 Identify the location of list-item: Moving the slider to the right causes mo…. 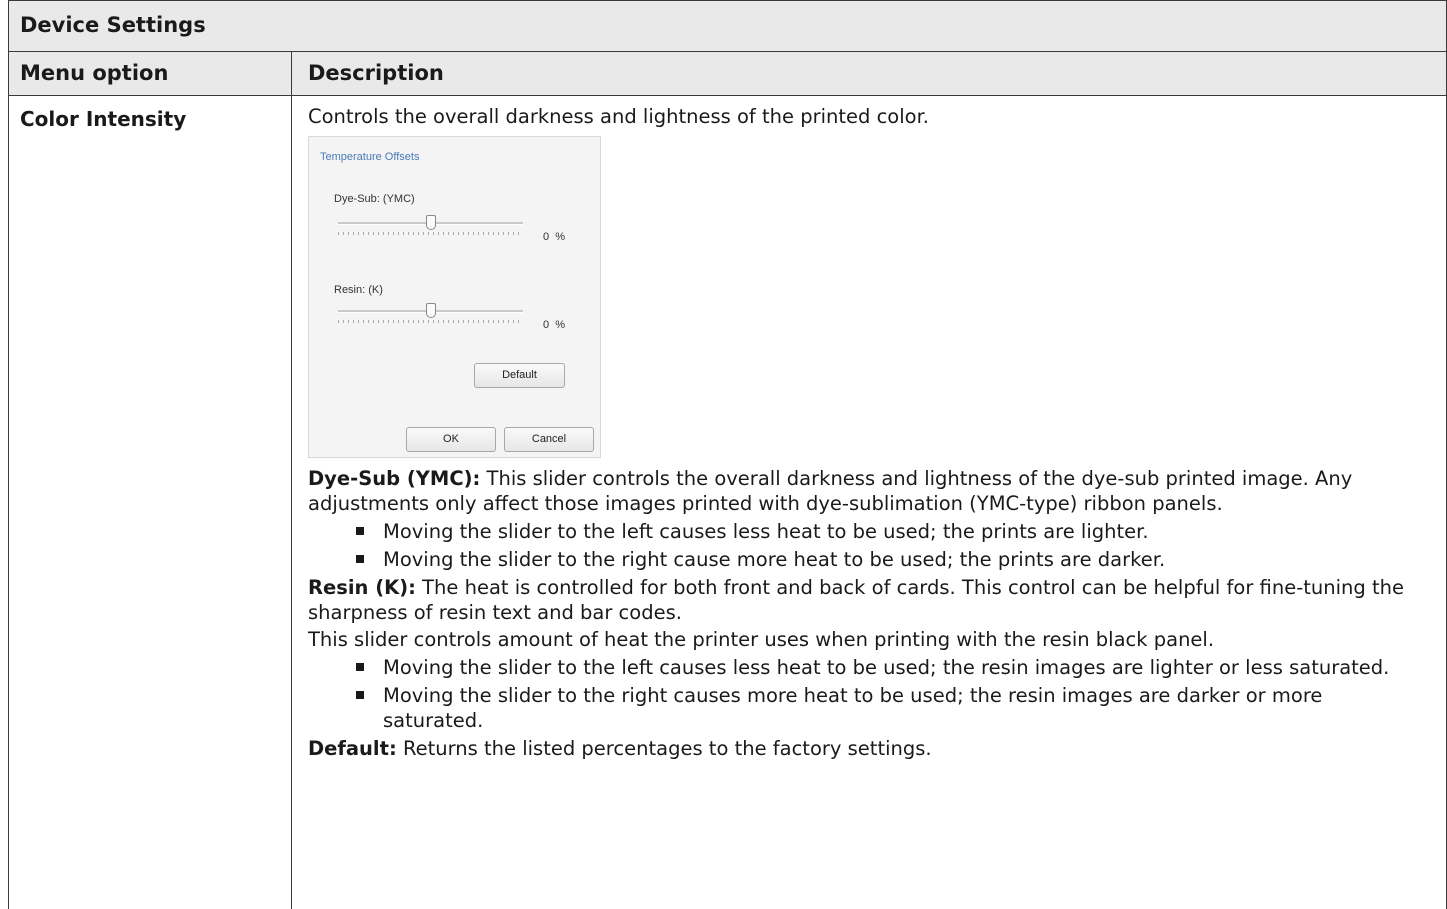
(867, 708).